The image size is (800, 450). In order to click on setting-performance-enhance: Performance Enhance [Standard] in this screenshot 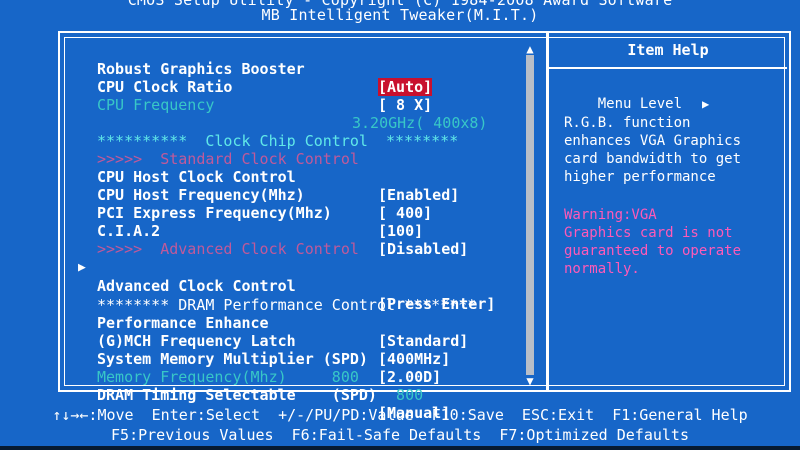, I will do `click(265, 323)`.